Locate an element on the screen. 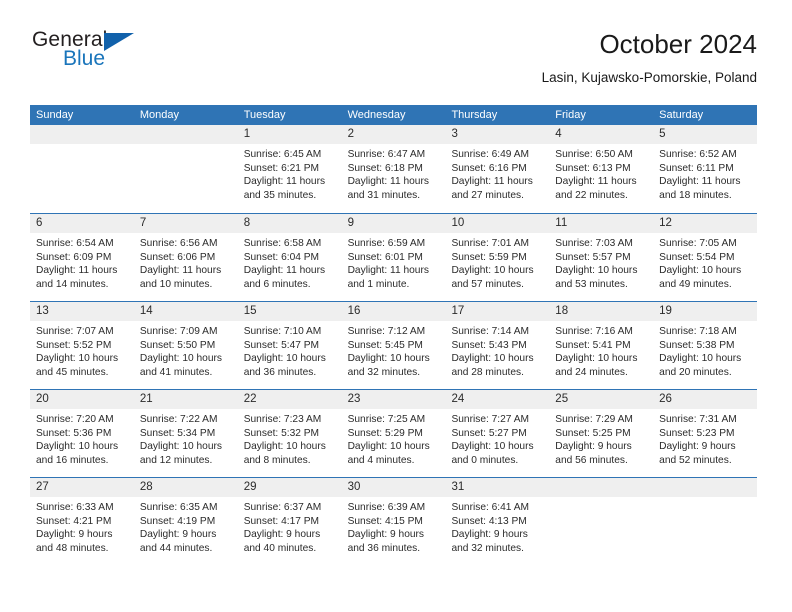  day-number: 25 is located at coordinates (601, 399).